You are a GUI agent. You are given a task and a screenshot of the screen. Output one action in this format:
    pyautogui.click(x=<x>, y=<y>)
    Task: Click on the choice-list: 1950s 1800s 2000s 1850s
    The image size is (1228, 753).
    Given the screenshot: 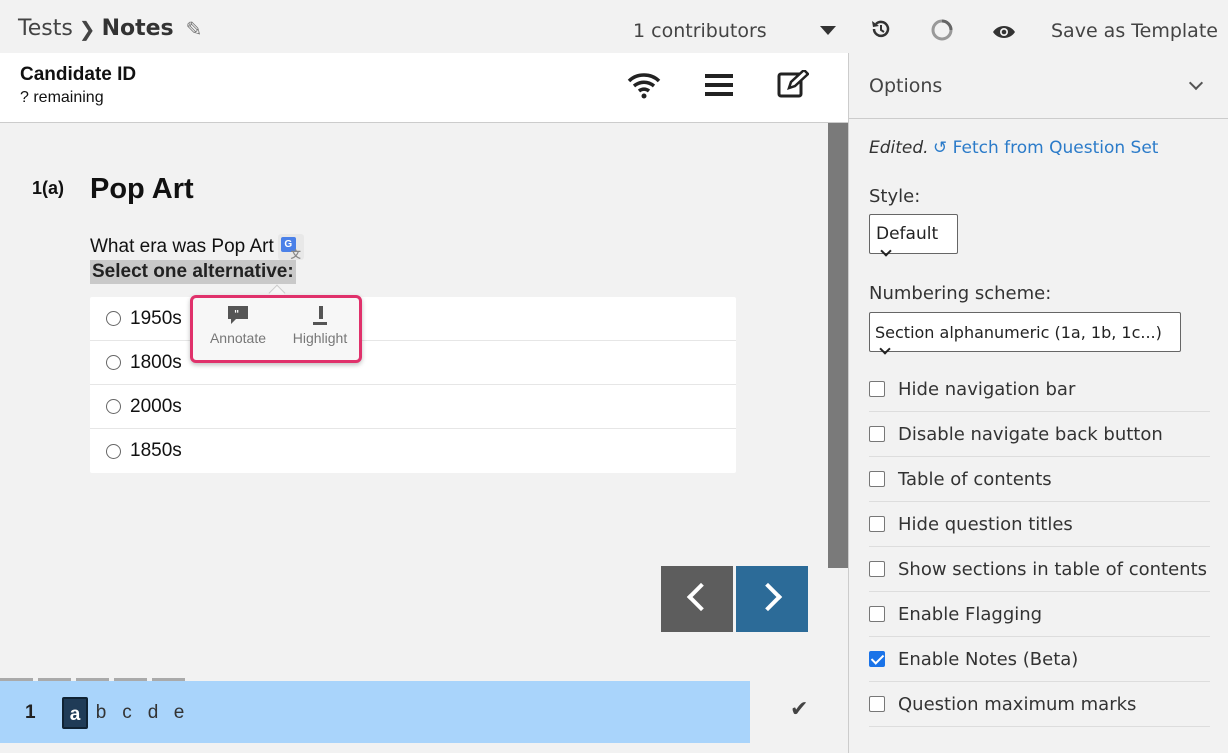 What is the action you would take?
    pyautogui.click(x=413, y=385)
    